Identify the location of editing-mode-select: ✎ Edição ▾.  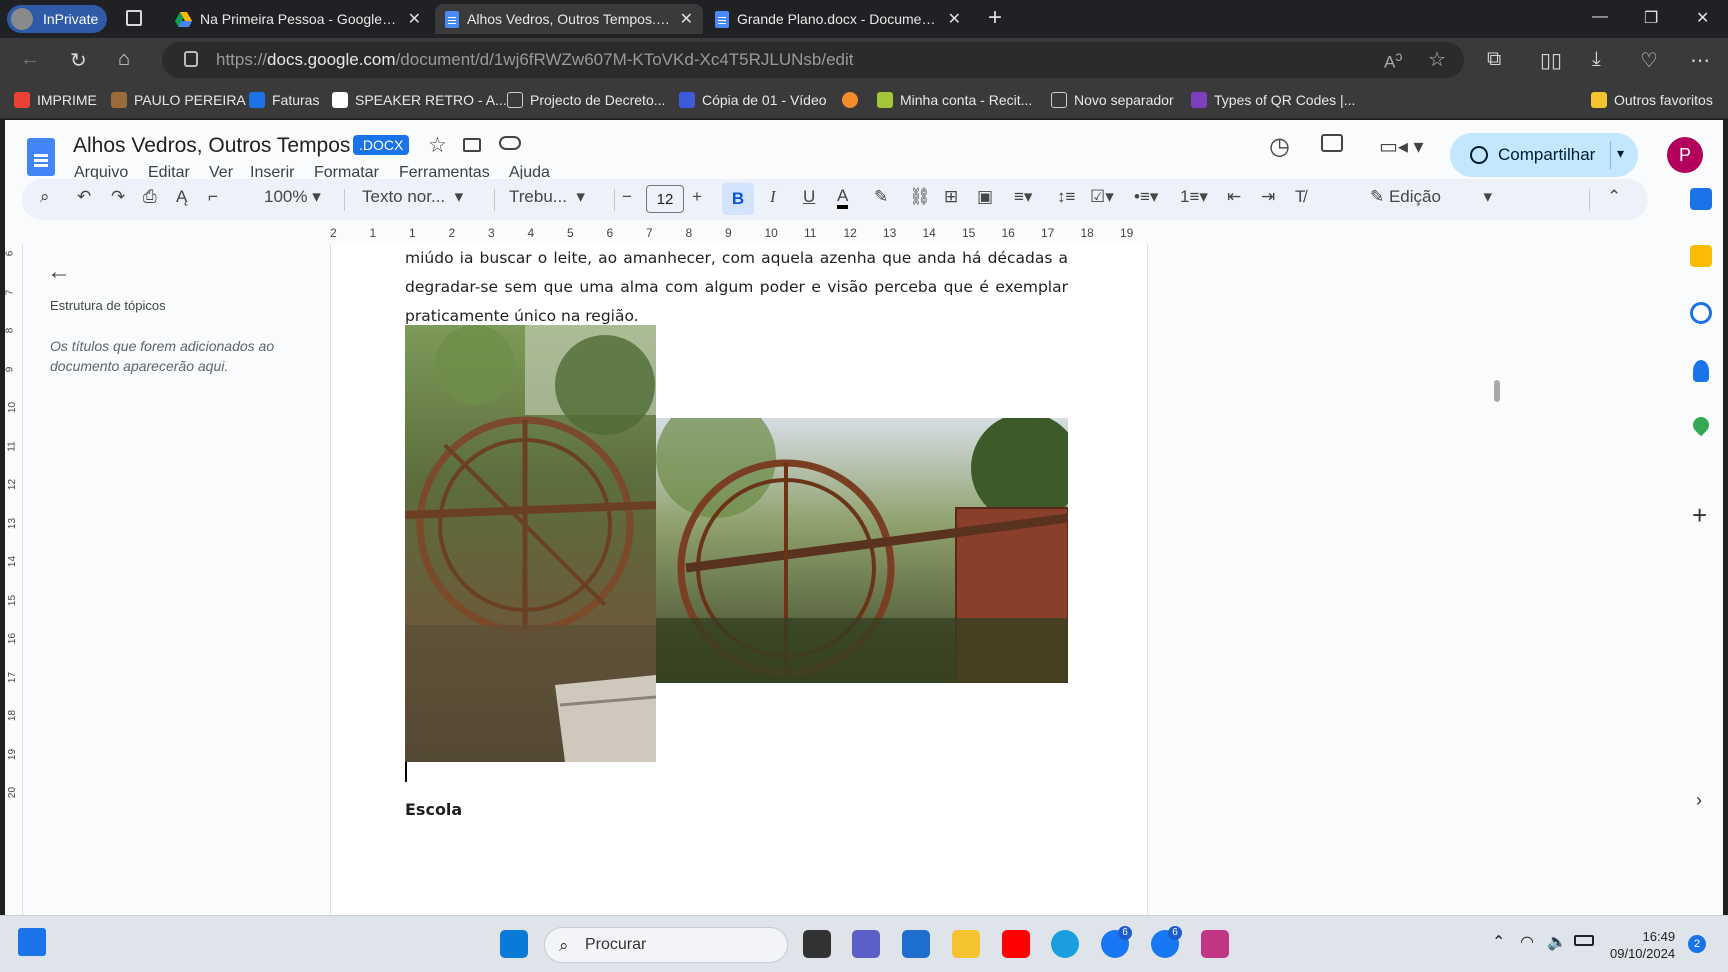
(1431, 197).